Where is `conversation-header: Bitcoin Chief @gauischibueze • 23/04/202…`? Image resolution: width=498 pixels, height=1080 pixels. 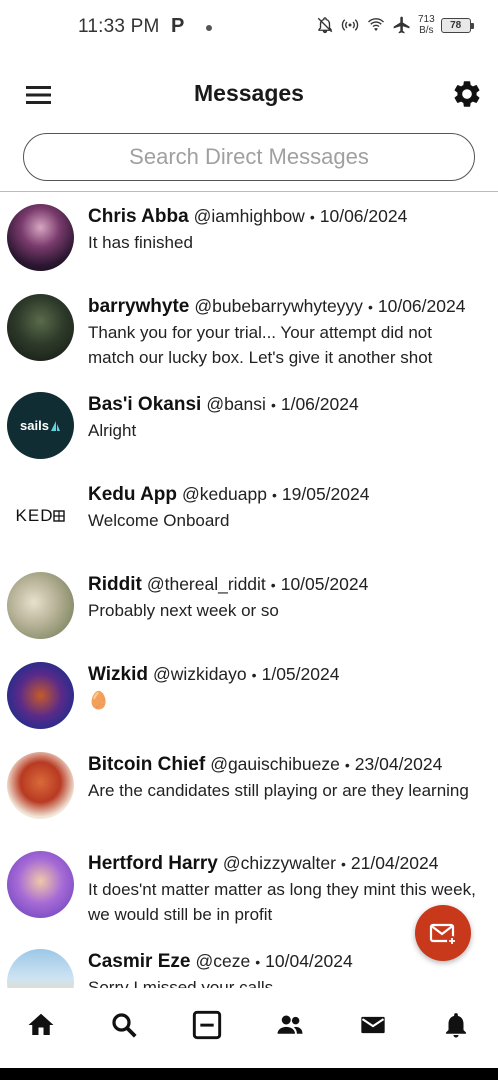 conversation-header: Bitcoin Chief @gauischibueze • 23/04/202… is located at coordinates (265, 764).